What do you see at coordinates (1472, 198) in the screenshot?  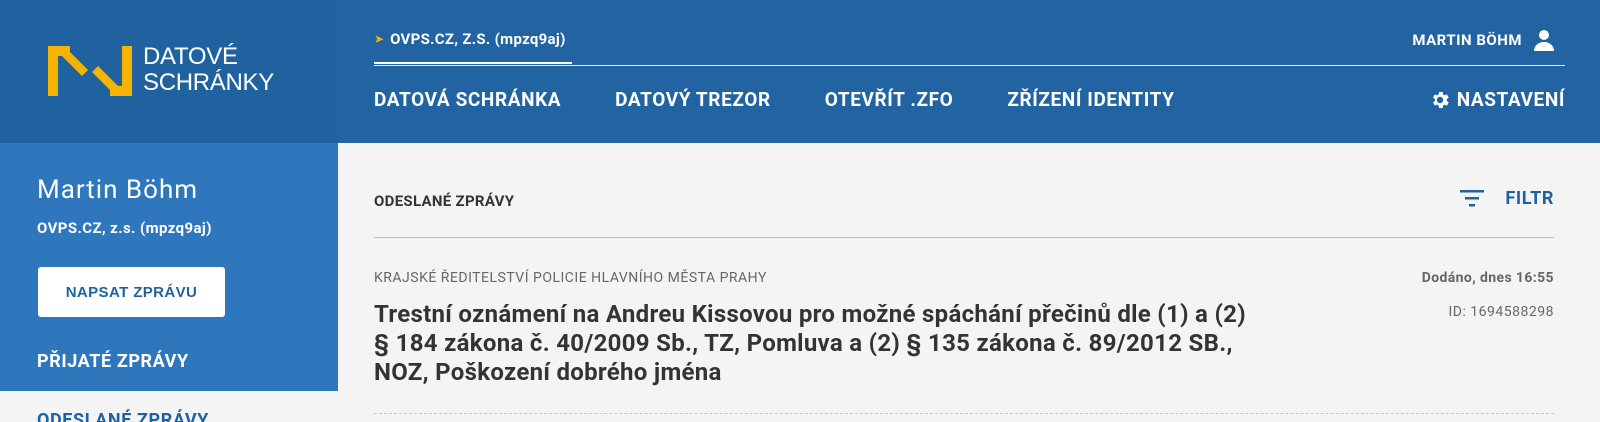 I see `filter-icon` at bounding box center [1472, 198].